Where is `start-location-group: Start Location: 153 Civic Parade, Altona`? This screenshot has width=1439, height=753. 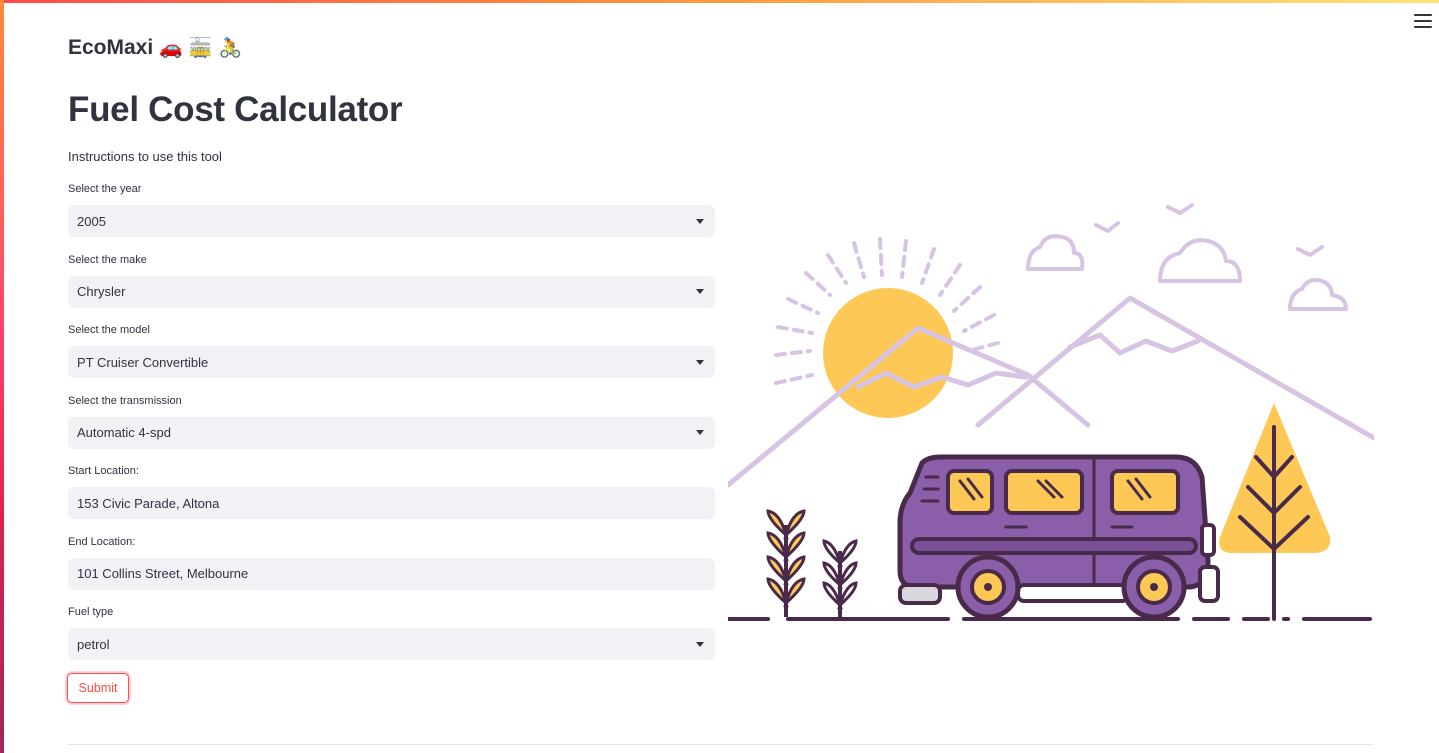
start-location-group: Start Location: 153 Civic Parade, Altona is located at coordinates (391, 498).